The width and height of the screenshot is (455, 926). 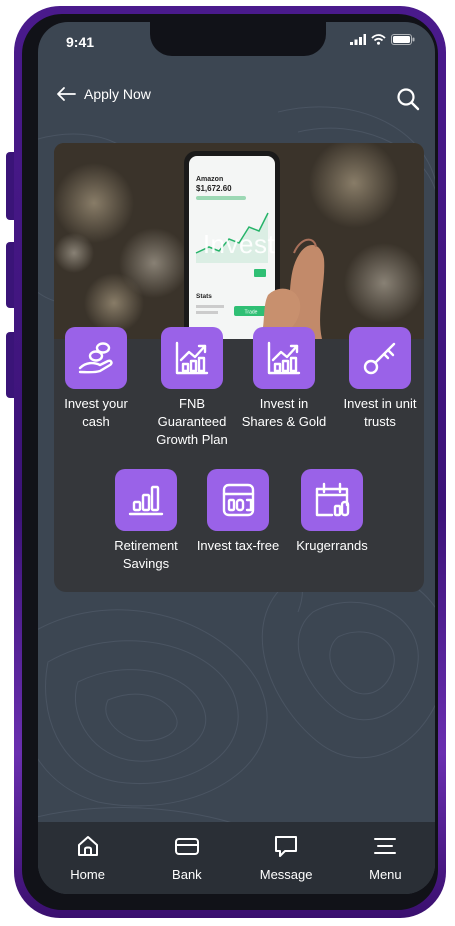 I want to click on key-icon, so click(x=380, y=358).